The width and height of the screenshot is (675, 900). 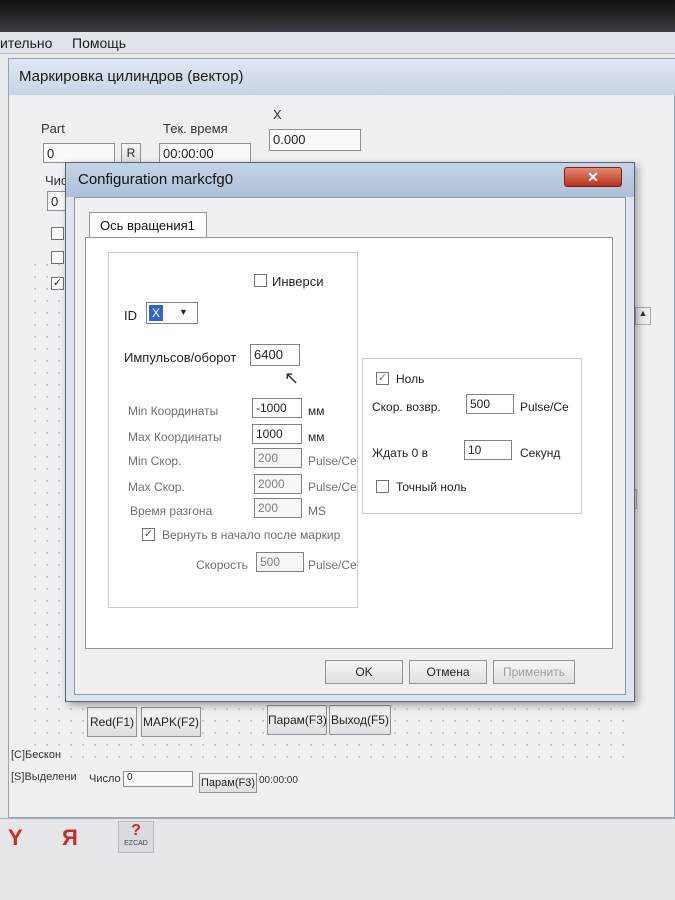 What do you see at coordinates (540, 453) in the screenshot?
I see `wait-unit: Секунд` at bounding box center [540, 453].